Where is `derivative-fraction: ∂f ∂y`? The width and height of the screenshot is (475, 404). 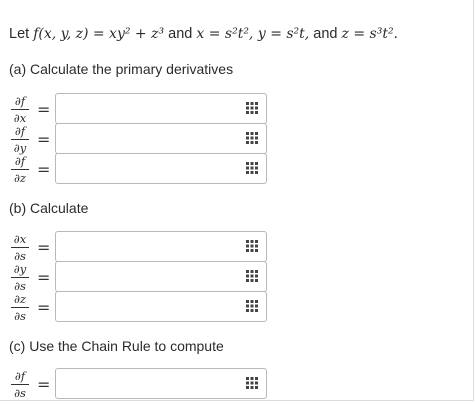
derivative-fraction: ∂f ∂y is located at coordinates (20, 140).